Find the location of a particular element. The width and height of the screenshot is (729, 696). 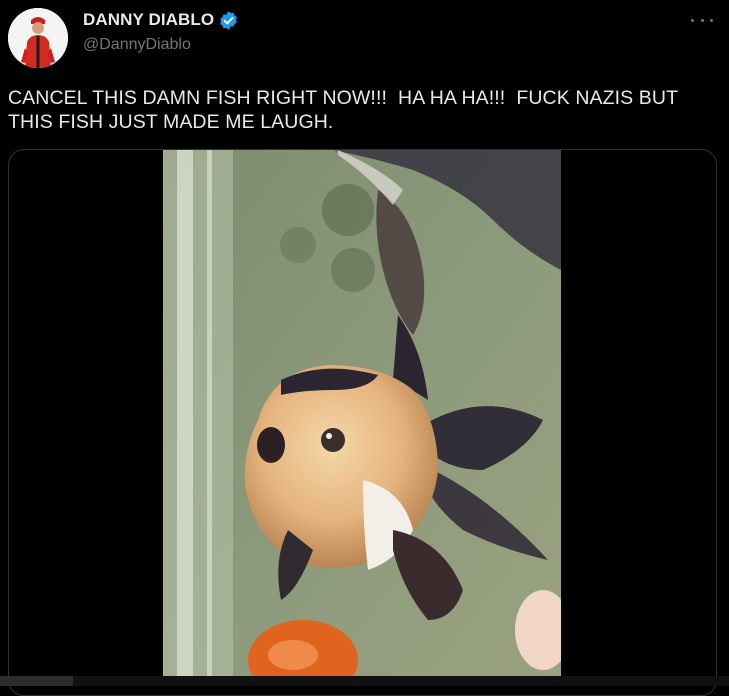

video-progress-fill is located at coordinates (36, 681).